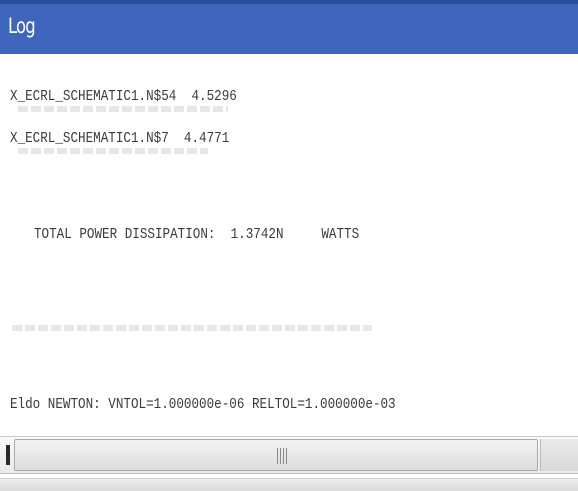 The height and width of the screenshot is (491, 578). Describe the element at coordinates (8, 455) in the screenshot. I see `scroll-left-edge` at that location.